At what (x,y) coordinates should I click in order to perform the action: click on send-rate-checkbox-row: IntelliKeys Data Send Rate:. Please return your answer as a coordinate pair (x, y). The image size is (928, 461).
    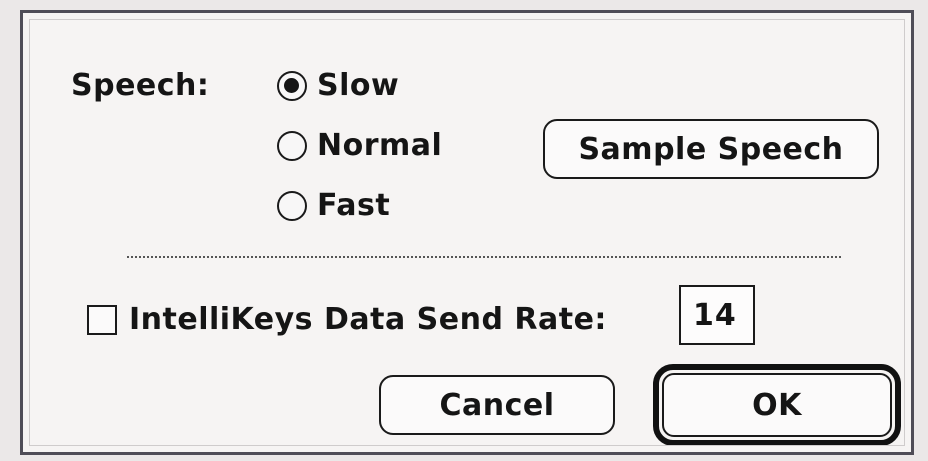
    Looking at the image, I should click on (347, 320).